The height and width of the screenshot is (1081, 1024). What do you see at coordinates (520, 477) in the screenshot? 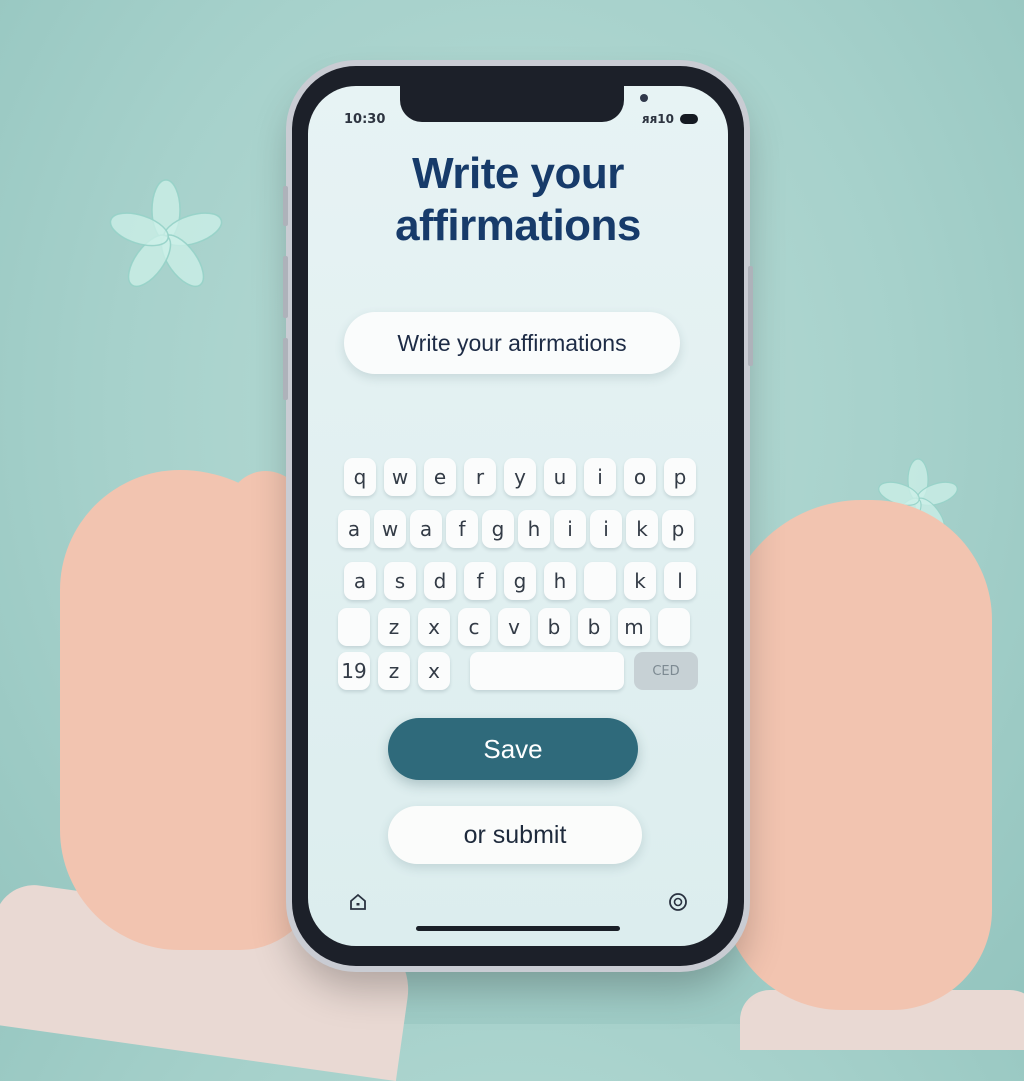
I see `keyboard-key: y` at bounding box center [520, 477].